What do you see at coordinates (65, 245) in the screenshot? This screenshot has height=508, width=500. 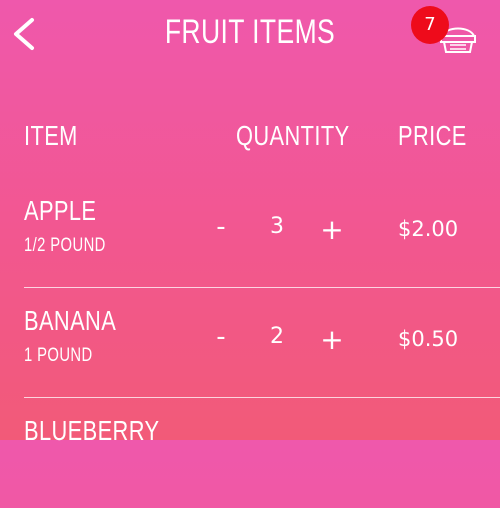 I see `item-unit: 1/2 POUND` at bounding box center [65, 245].